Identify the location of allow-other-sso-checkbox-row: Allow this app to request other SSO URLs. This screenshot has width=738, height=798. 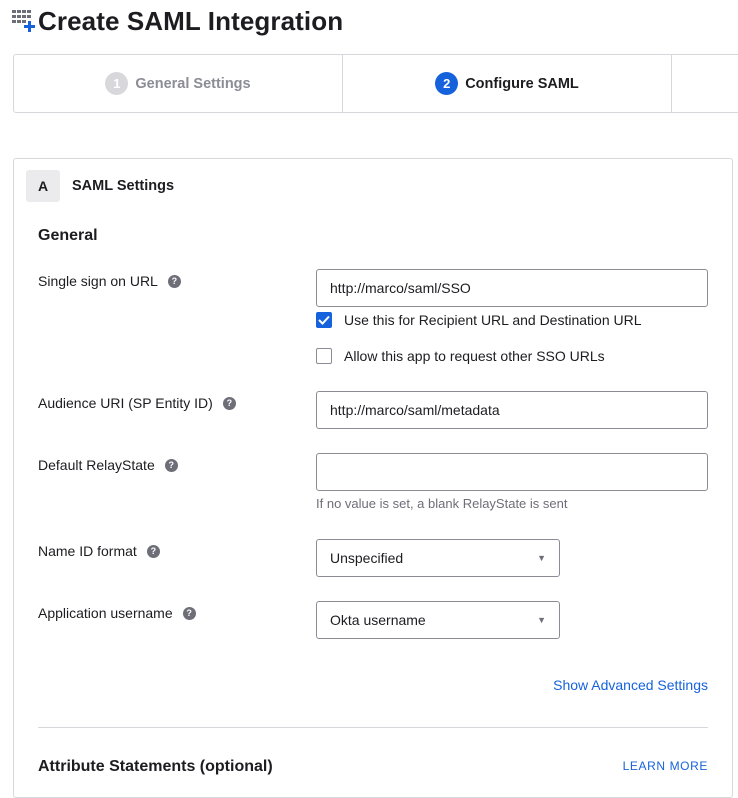
(460, 356).